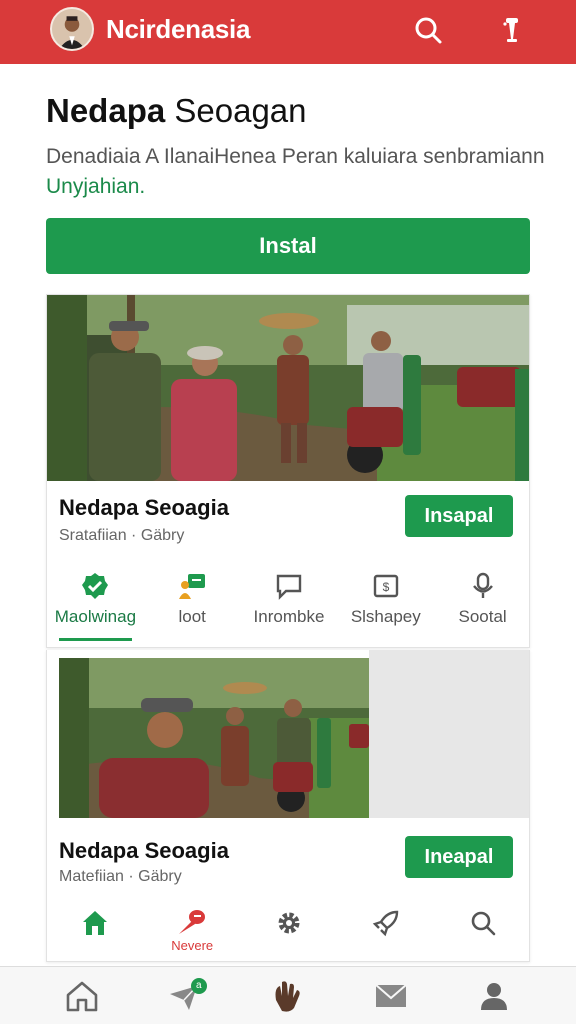 The width and height of the screenshot is (576, 1024). I want to click on description-link: Unyjahian., so click(95, 186).